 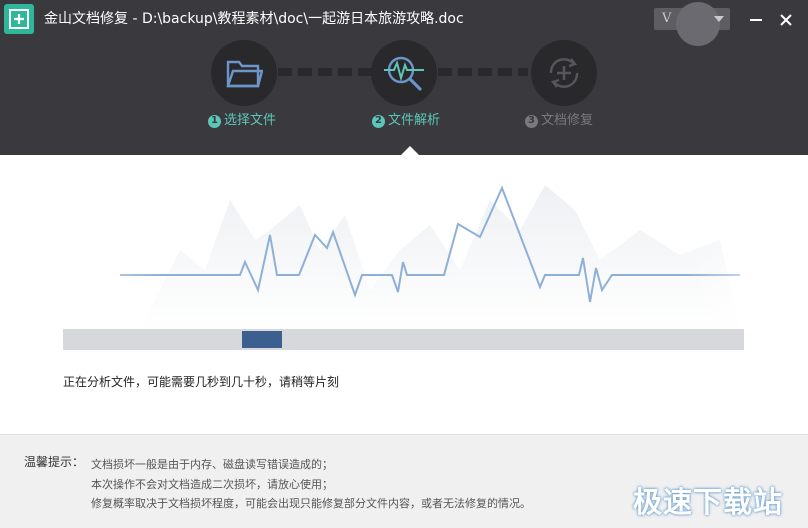 I want to click on analyze-icon, so click(x=404, y=73).